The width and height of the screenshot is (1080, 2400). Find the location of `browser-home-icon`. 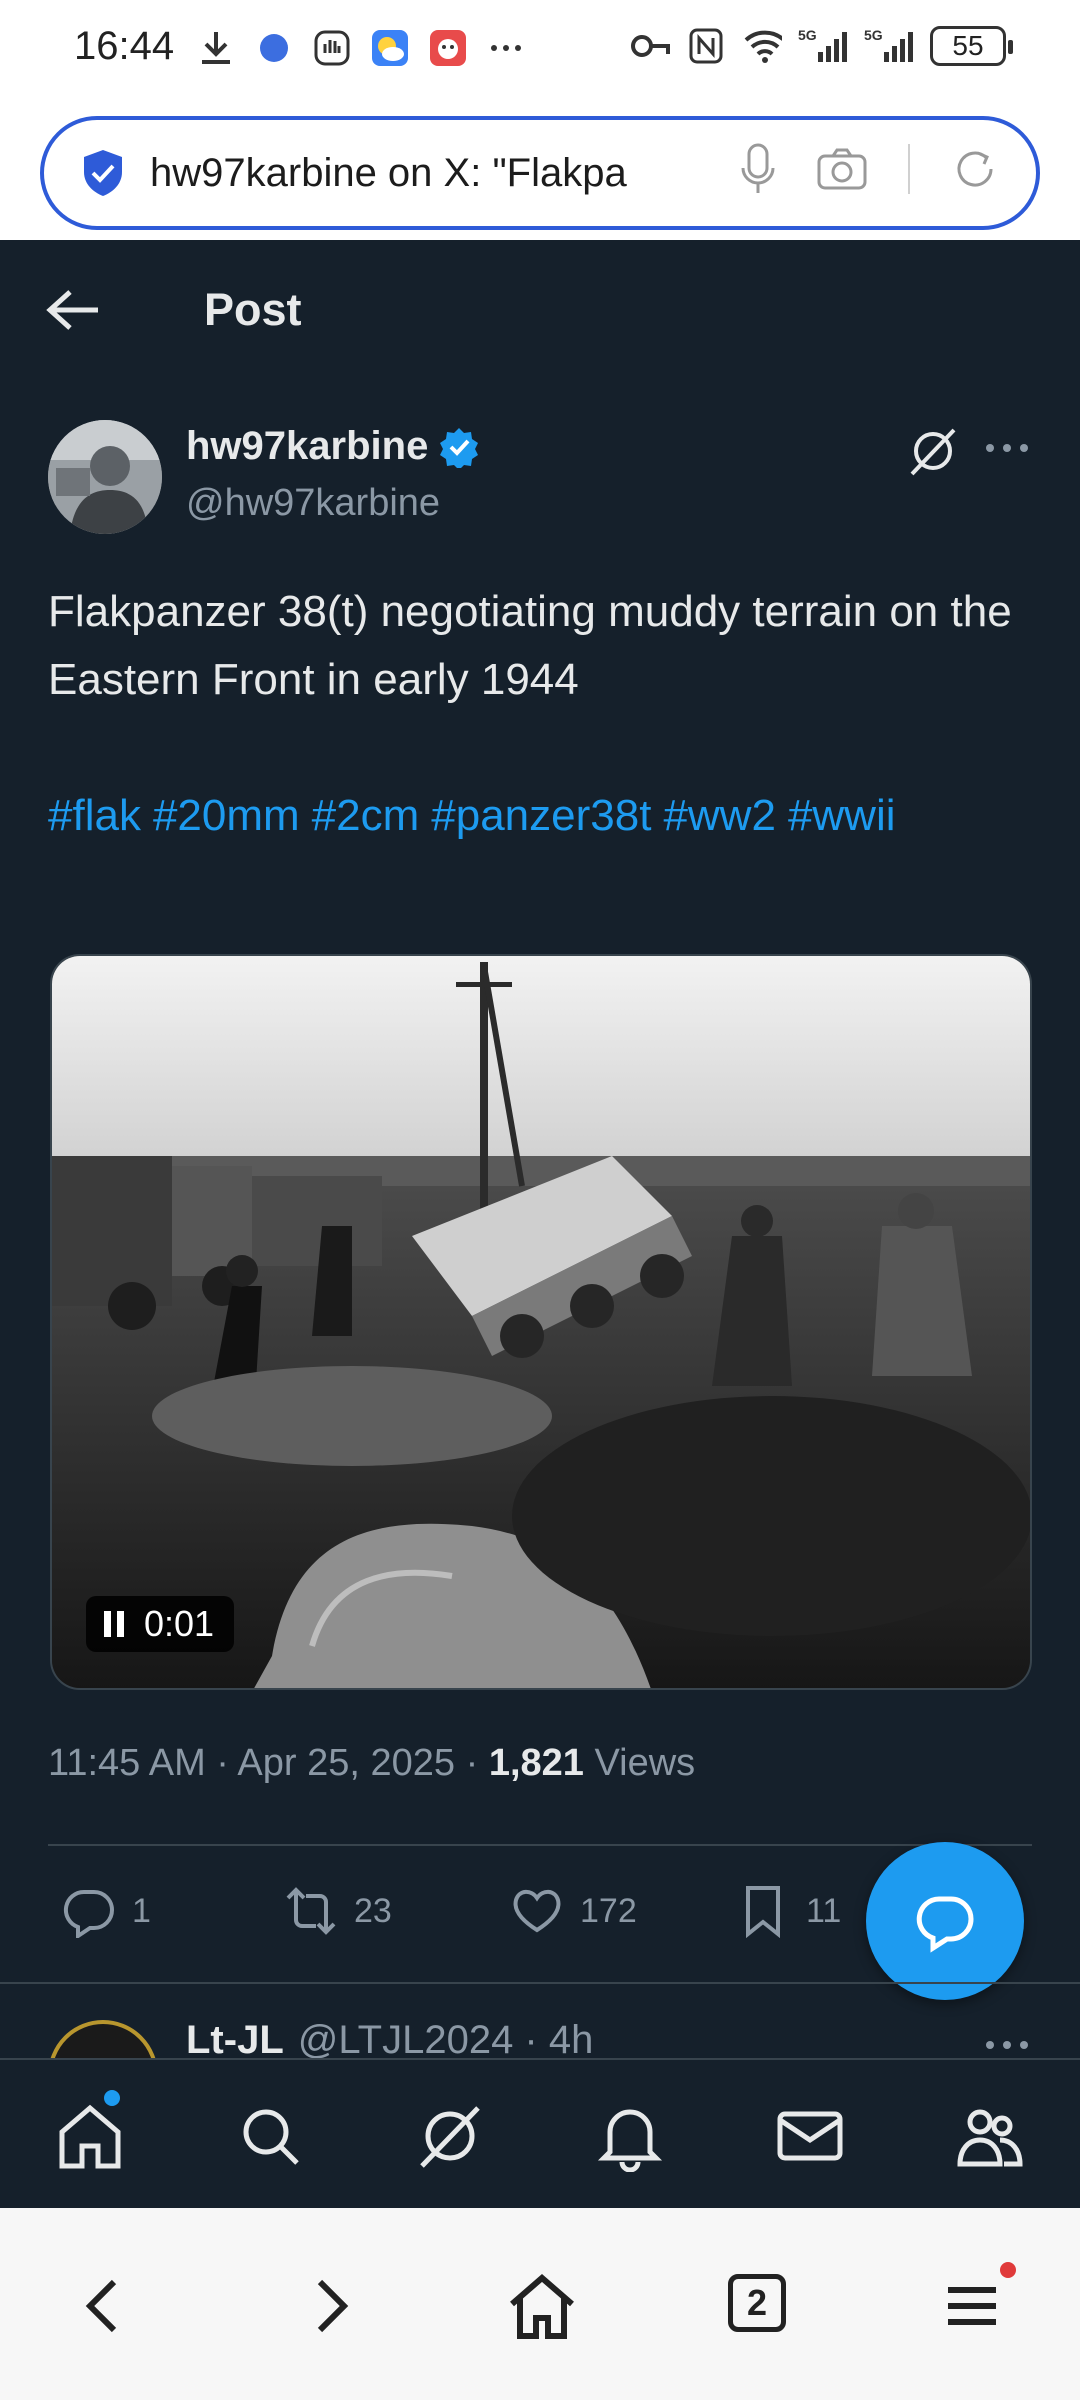

browser-home-icon is located at coordinates (542, 2306).